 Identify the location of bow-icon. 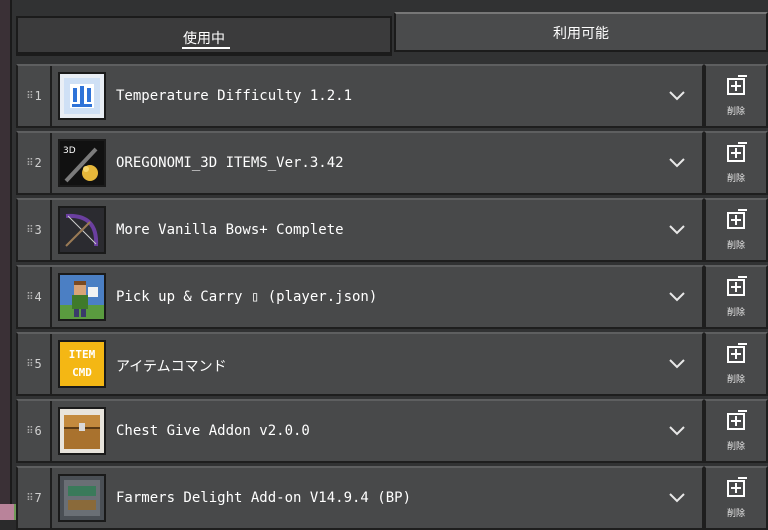
(82, 230).